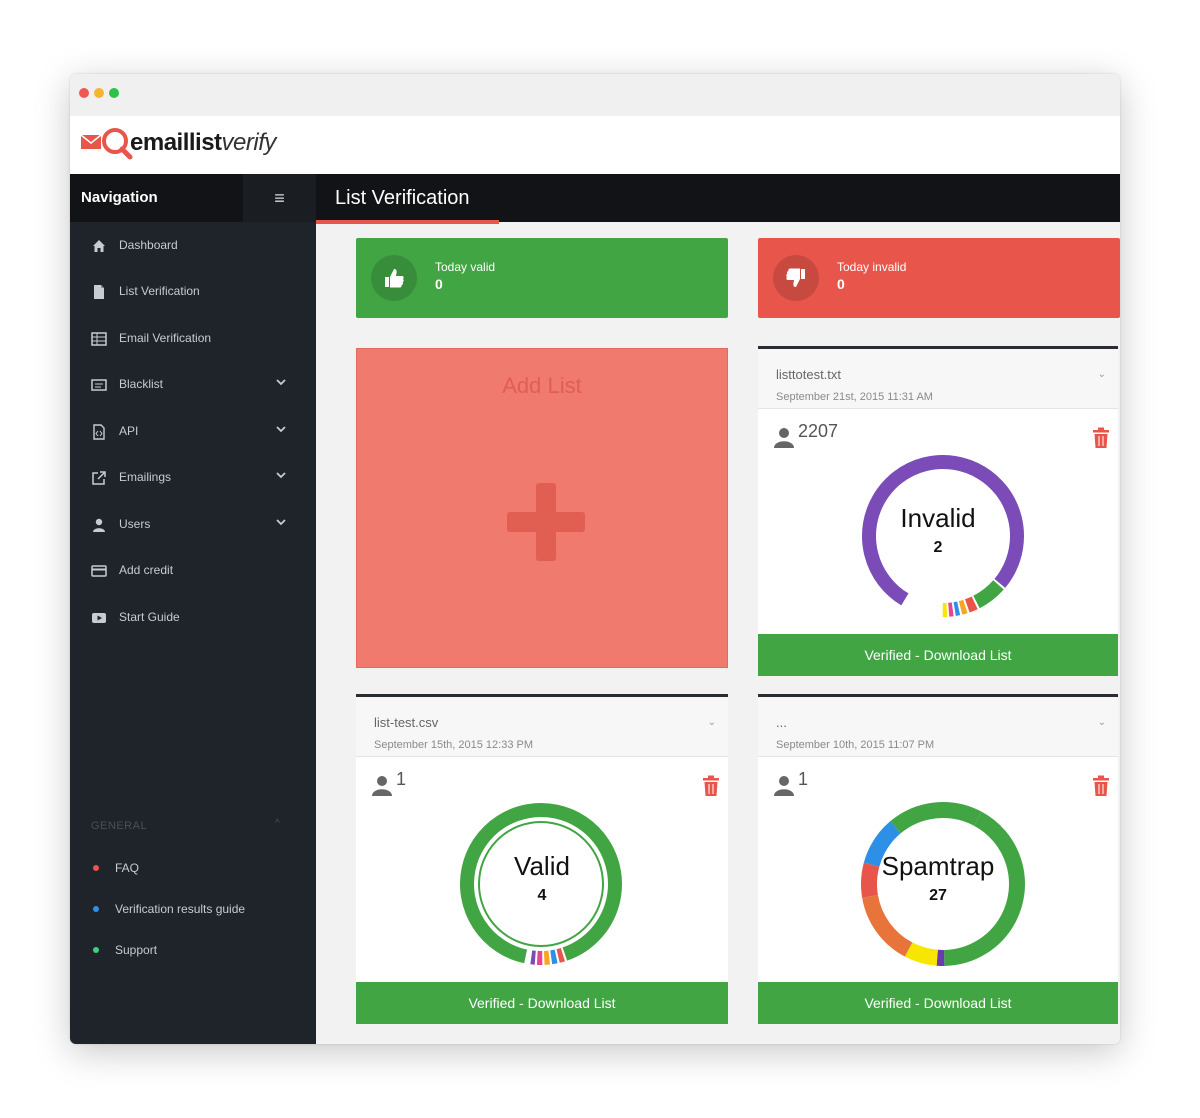 This screenshot has width=1200, height=1118. I want to click on logo-bar: emaillistverify, so click(595, 145).